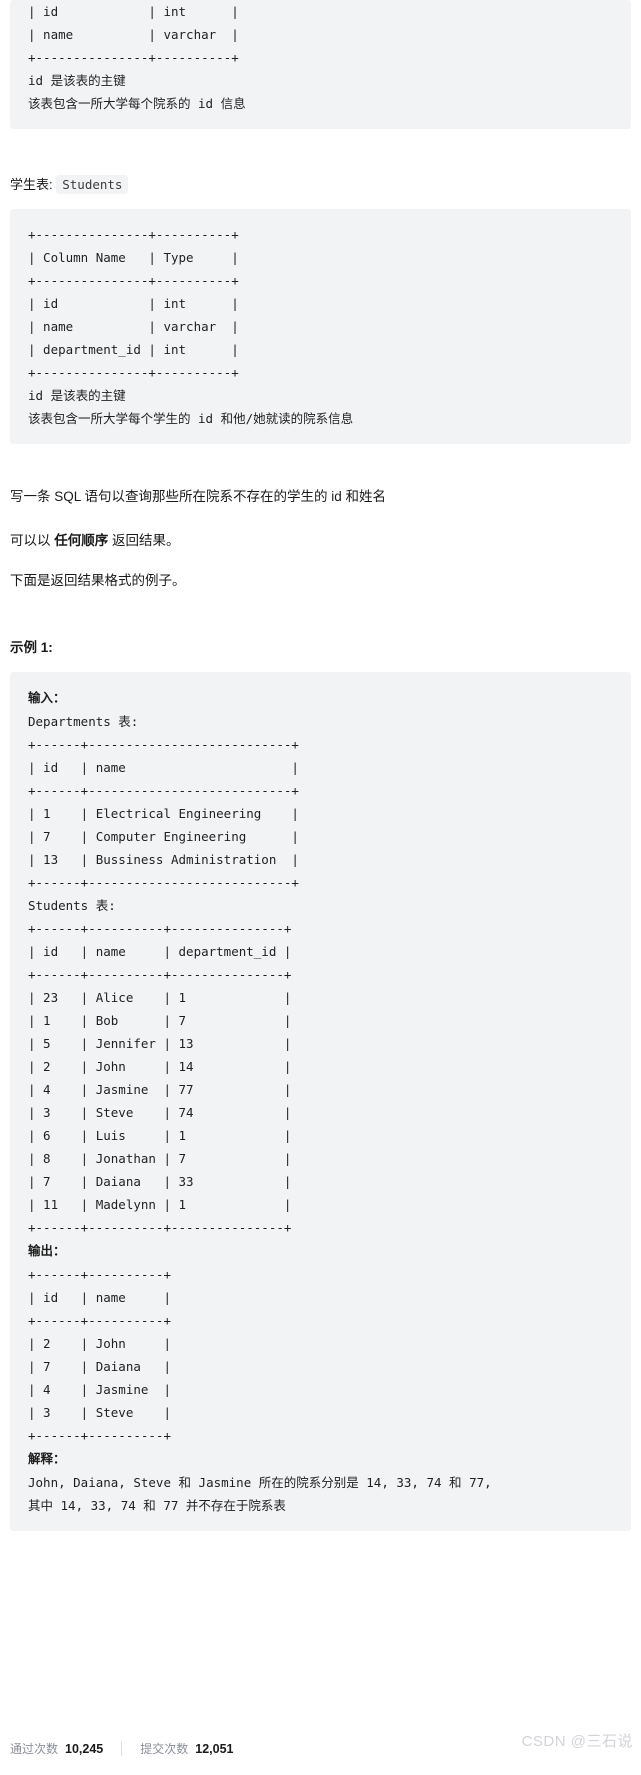 This screenshot has width=641, height=1775. What do you see at coordinates (320, 541) in the screenshot?
I see `problem-statement-line-2: 可以以 任何顺序 返回结果。` at bounding box center [320, 541].